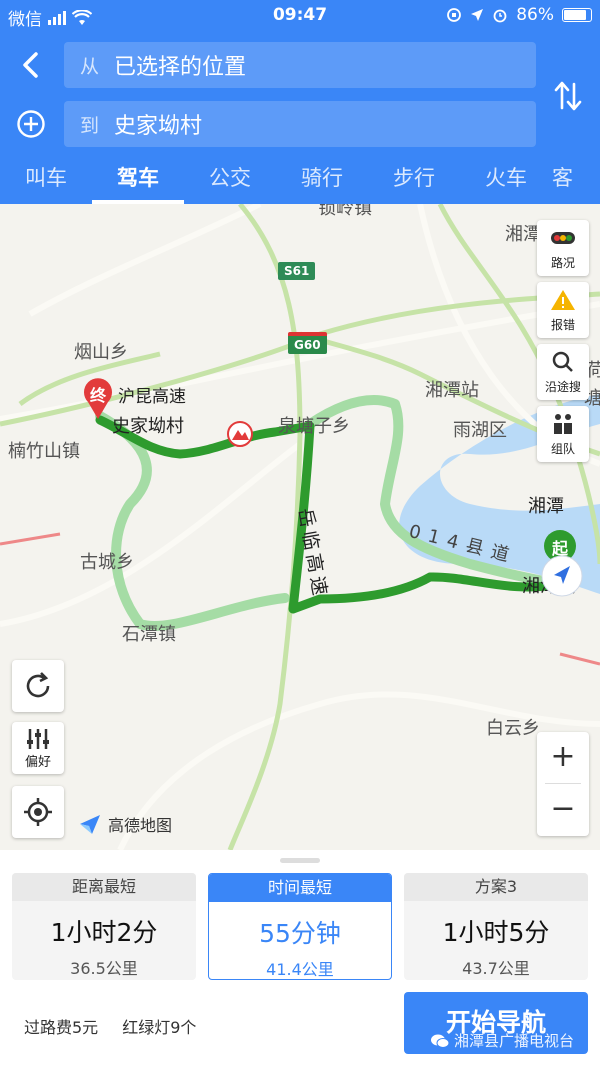 The width and height of the screenshot is (600, 1067). Describe the element at coordinates (180, 67) in the screenshot. I see `origin-value: 已选择的位置` at that location.